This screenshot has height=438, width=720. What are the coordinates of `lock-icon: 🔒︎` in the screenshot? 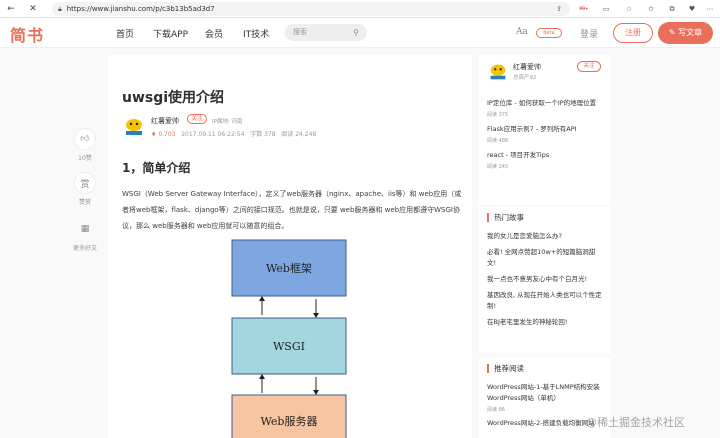 It's located at (60, 8).